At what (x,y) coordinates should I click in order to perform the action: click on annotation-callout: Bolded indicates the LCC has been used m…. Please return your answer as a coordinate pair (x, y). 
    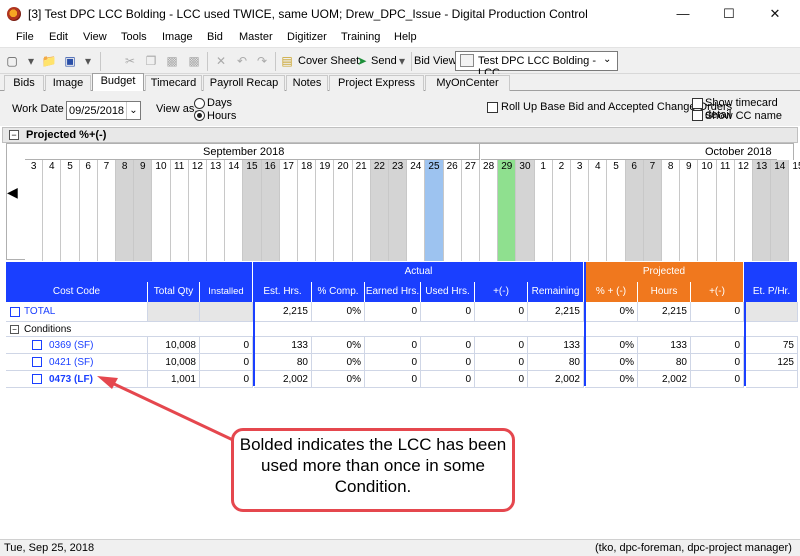
    Looking at the image, I should click on (373, 470).